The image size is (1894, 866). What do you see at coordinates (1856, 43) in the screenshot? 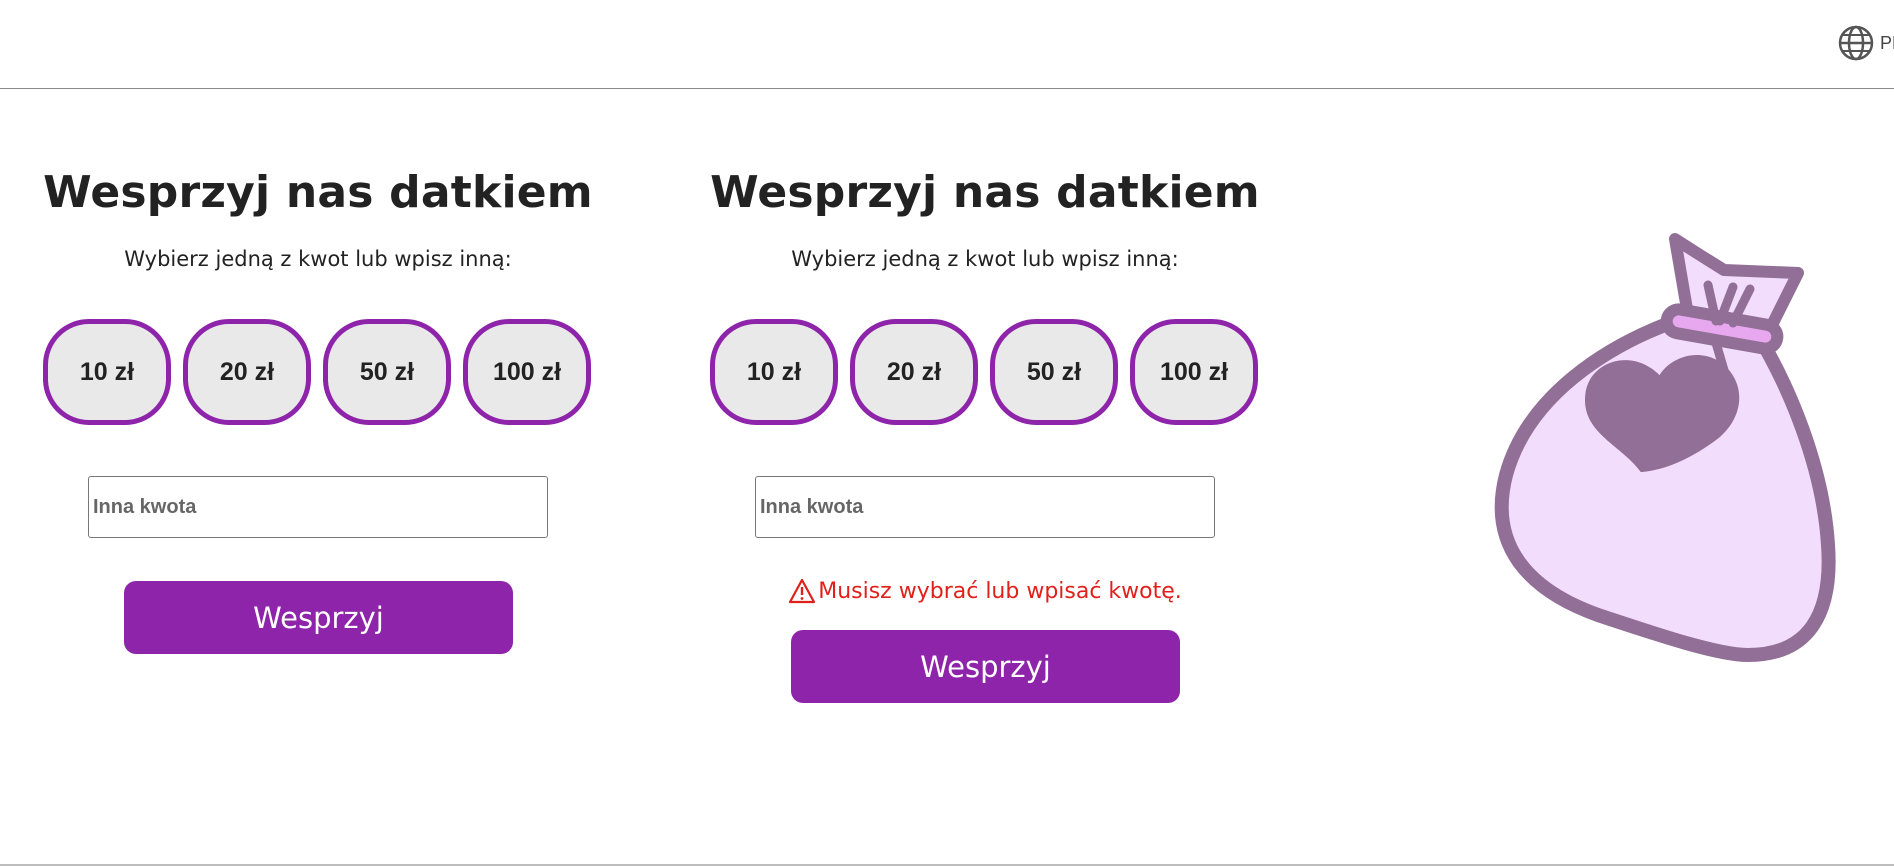
I see `globe-icon` at bounding box center [1856, 43].